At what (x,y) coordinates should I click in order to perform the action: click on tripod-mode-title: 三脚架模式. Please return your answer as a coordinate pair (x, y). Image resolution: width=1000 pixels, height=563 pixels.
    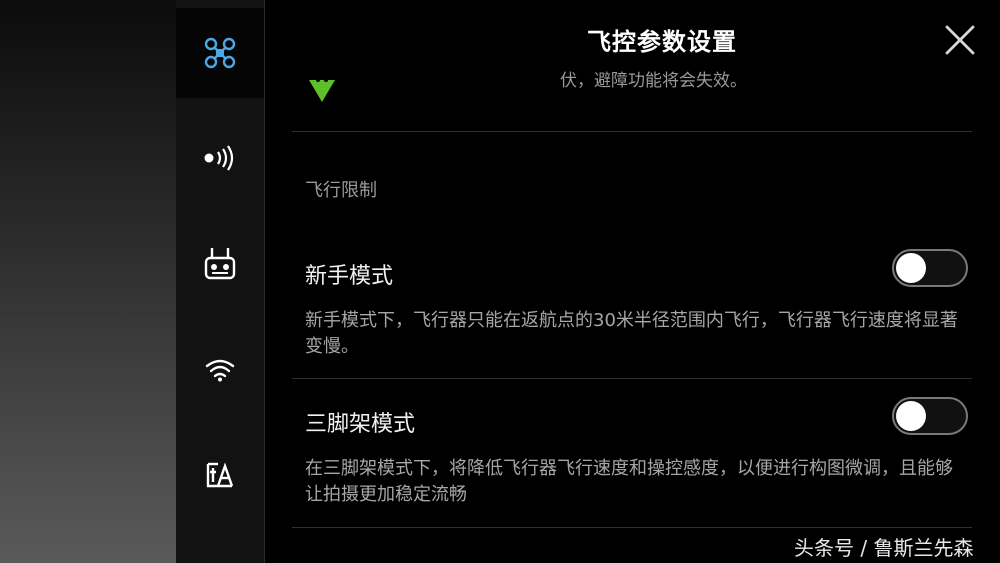
    Looking at the image, I should click on (360, 424).